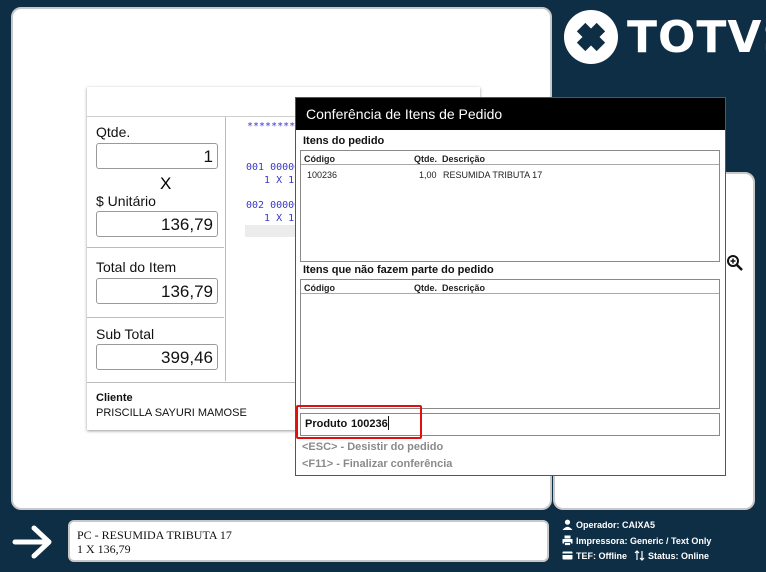 The image size is (766, 572). I want to click on item-descricao: RESUMIDA TRIBUTA 17, so click(492, 175).